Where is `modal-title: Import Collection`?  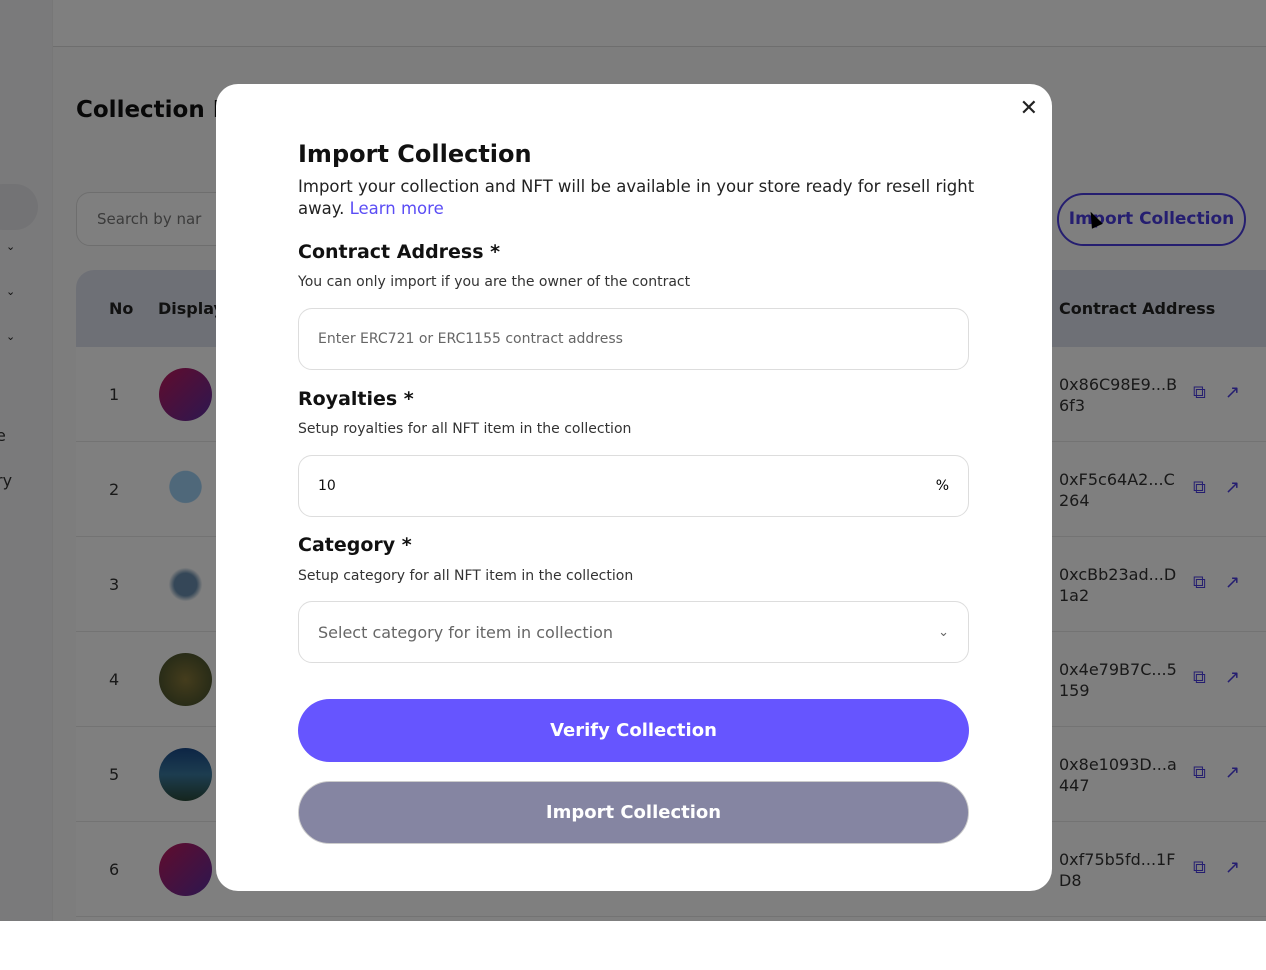
modal-title: Import Collection is located at coordinates (415, 154).